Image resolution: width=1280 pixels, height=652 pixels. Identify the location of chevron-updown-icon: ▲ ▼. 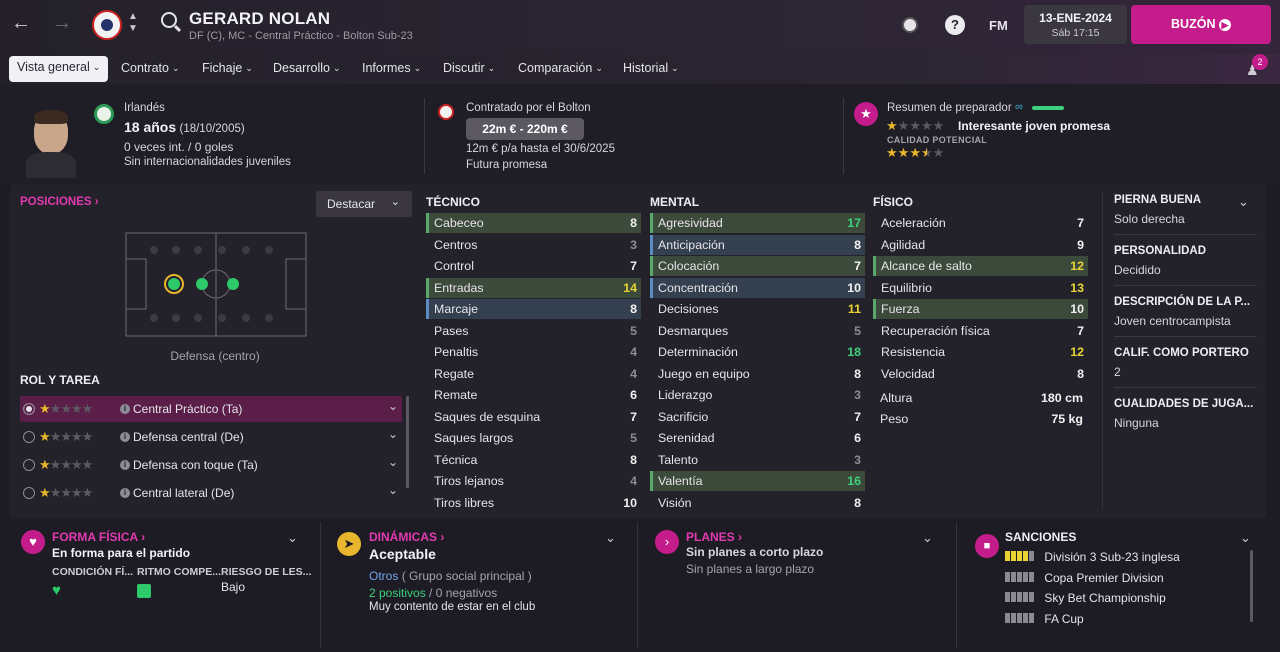
(133, 23).